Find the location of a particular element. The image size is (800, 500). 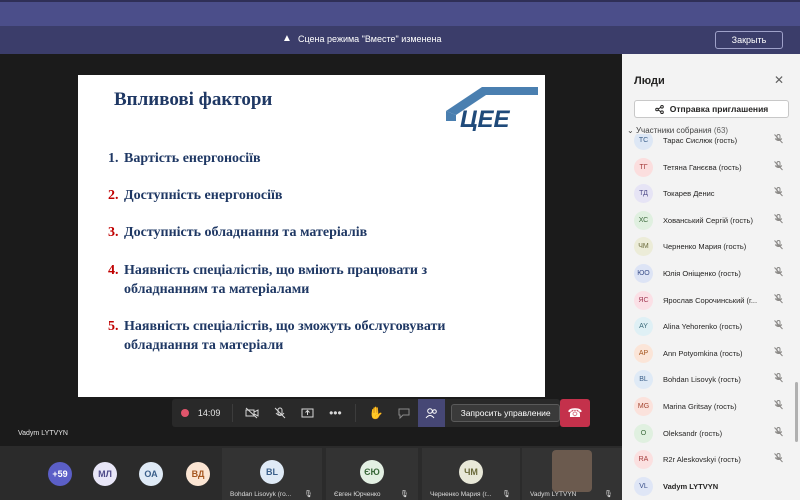

notification-message: Сцена режима "Вместе" изменена is located at coordinates (370, 39).